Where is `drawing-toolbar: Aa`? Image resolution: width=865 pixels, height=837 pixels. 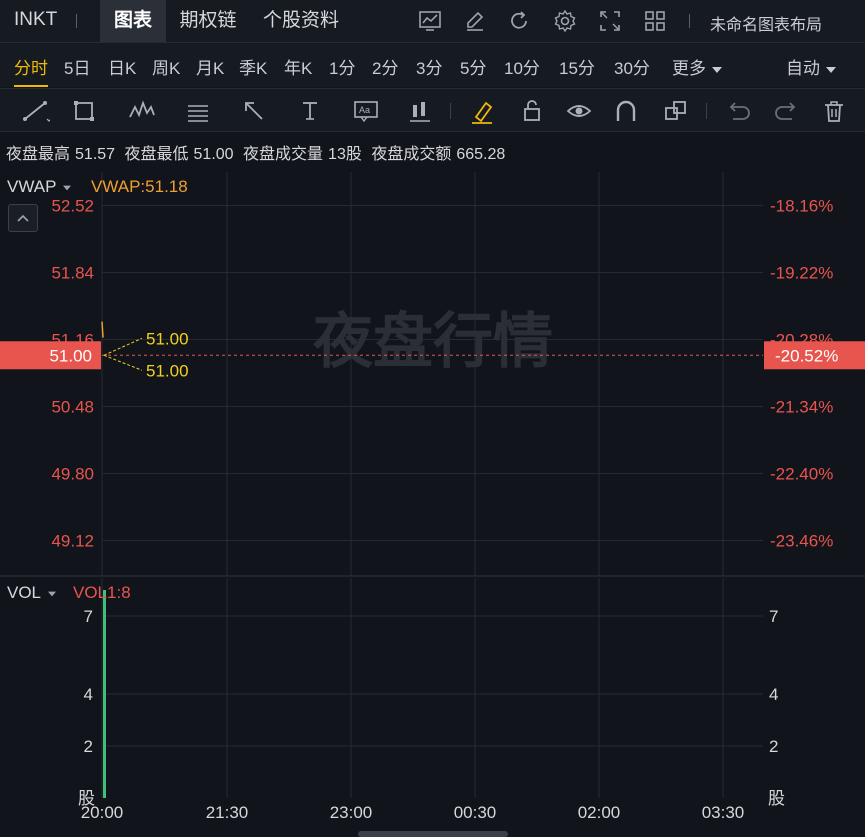
drawing-toolbar: Aa is located at coordinates (432, 110).